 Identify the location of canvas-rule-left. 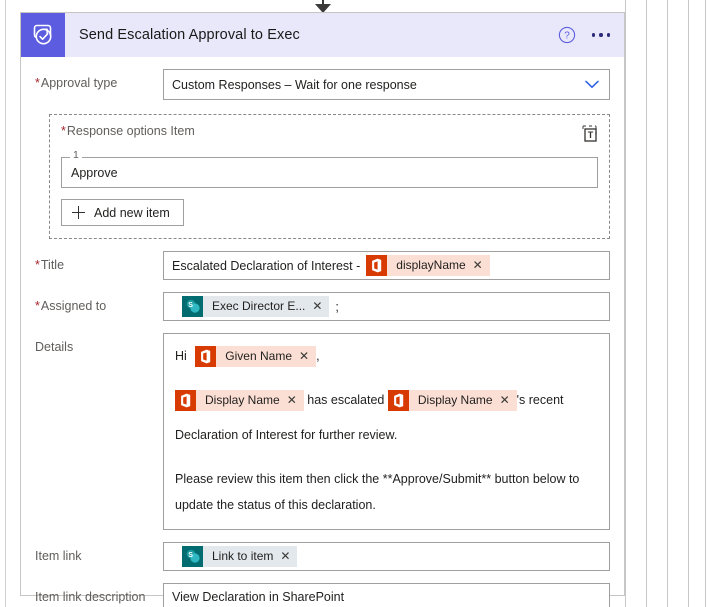
(5, 303).